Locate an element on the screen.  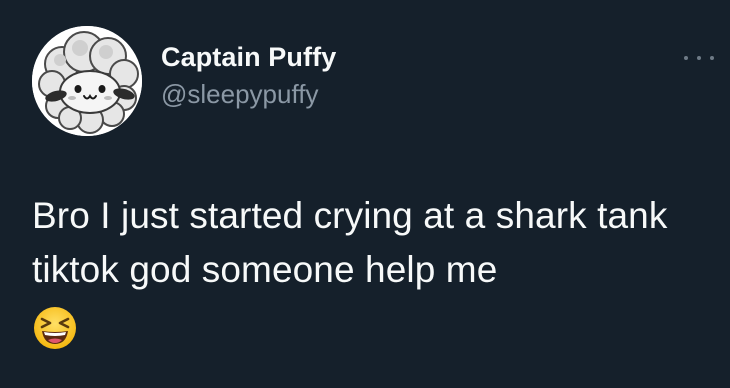
more-options-icon is located at coordinates (699, 58).